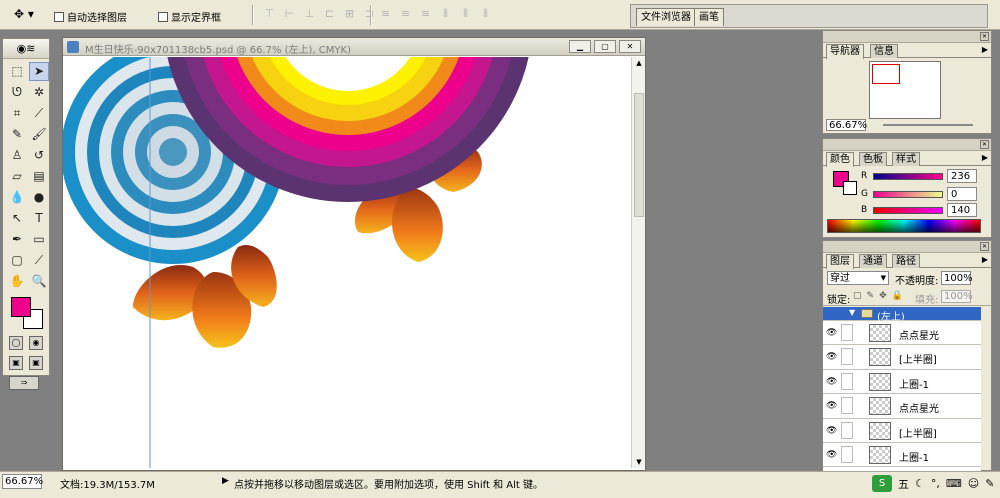 The image size is (1000, 498). I want to click on scroll-up-icon: ▲, so click(639, 63).